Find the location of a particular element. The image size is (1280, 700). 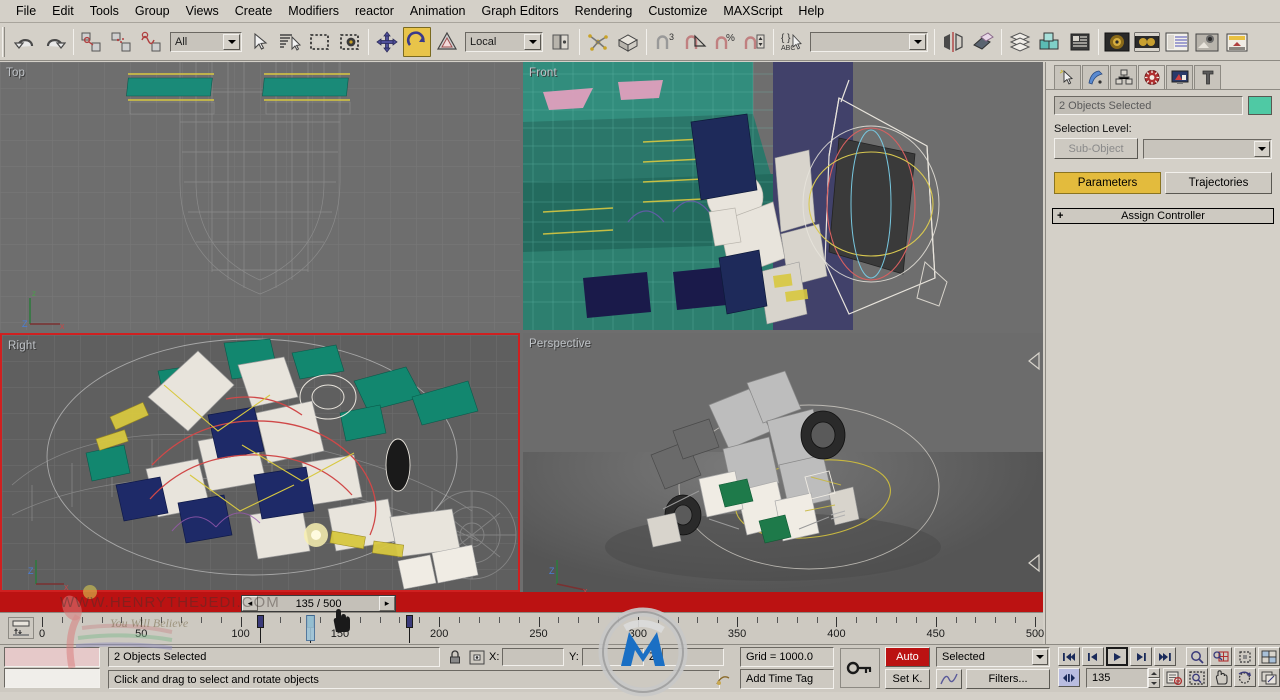

tab-create is located at coordinates (1067, 77).